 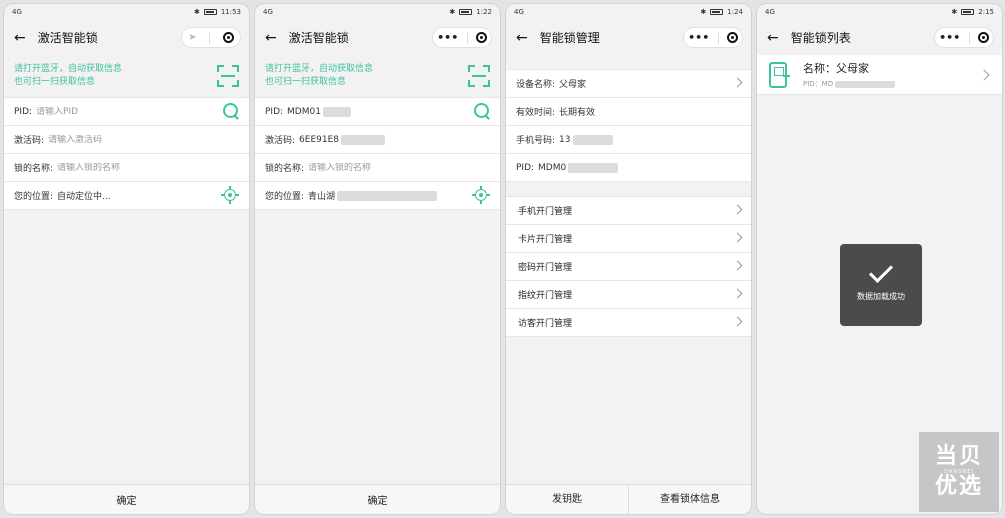 What do you see at coordinates (545, 296) in the screenshot?
I see `menu-item-label: 指纹开门管理` at bounding box center [545, 296].